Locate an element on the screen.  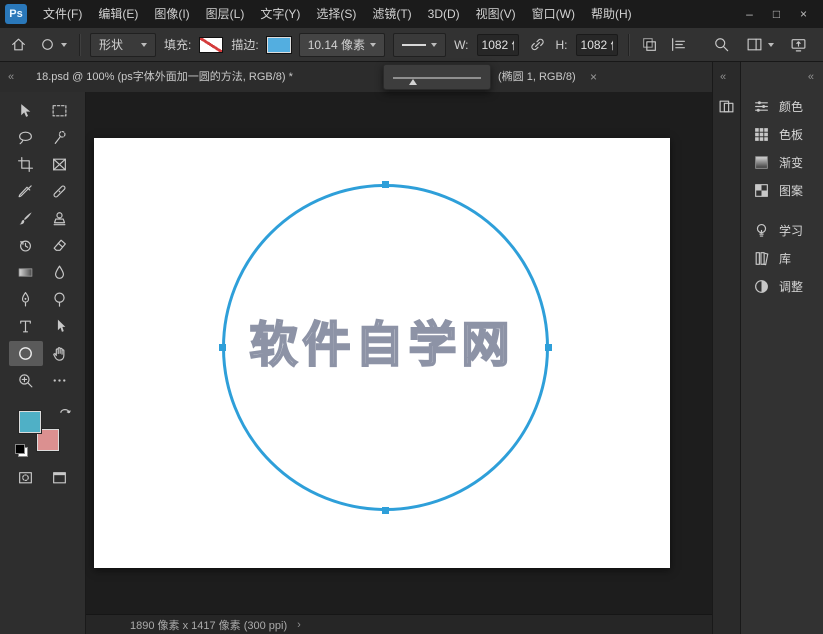
panel-label: 渐变 is located at coordinates (791, 162).